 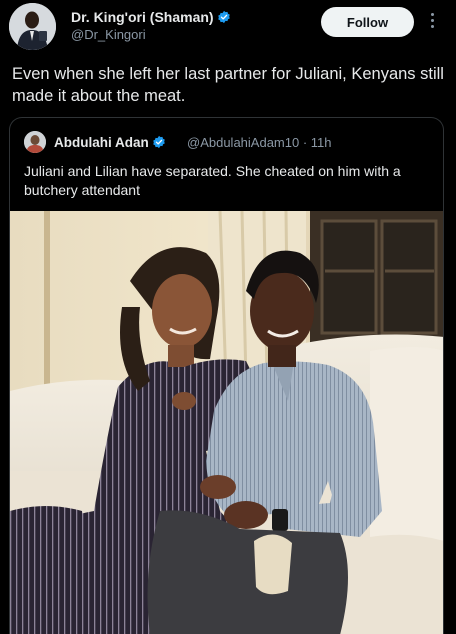 I want to click on quoted-meta: @AbdulahiAdam10 · 11h, so click(x=259, y=142).